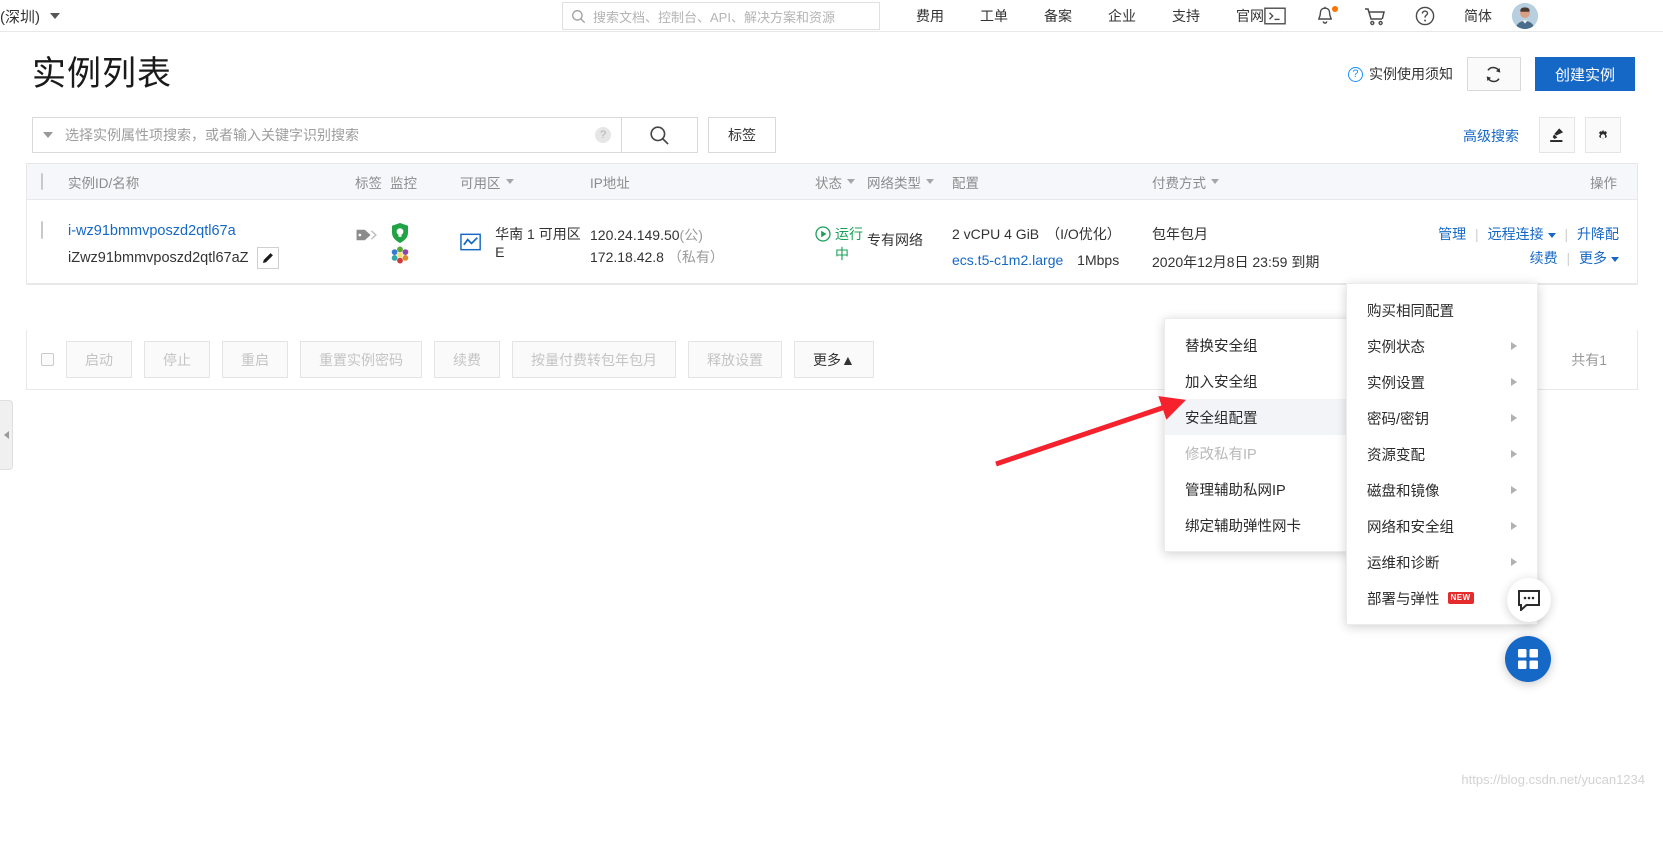  Describe the element at coordinates (735, 359) in the screenshot. I see `release-settings-button: 释放设置` at that location.